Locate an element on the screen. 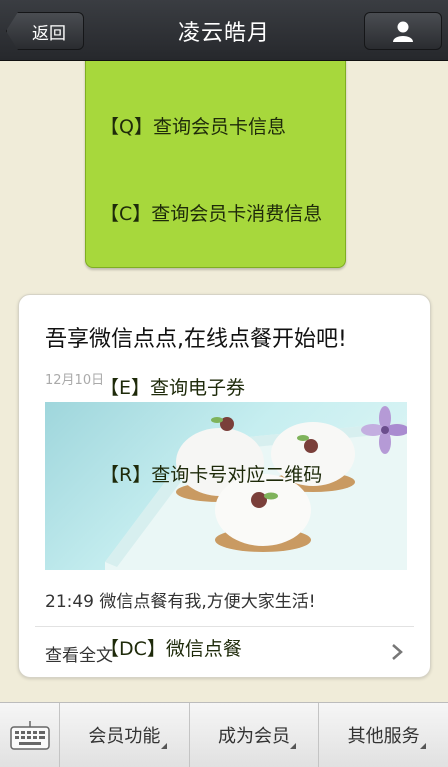  bubble-line: 【Q】查询会员卡信息 is located at coordinates (193, 127).